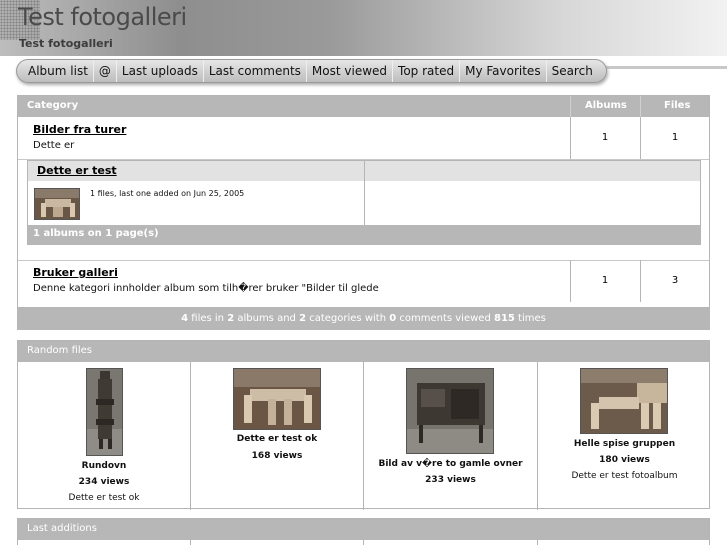  I want to click on last-additions-header: Last additions, so click(62, 528).